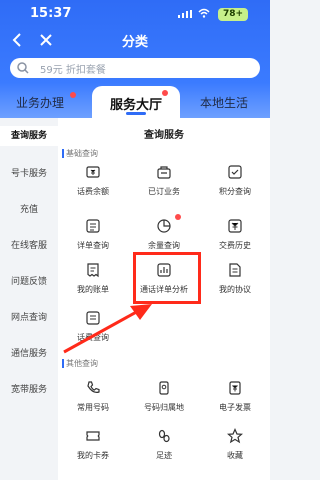  Describe the element at coordinates (164, 191) in the screenshot. I see `service-label: 已订业务` at that location.